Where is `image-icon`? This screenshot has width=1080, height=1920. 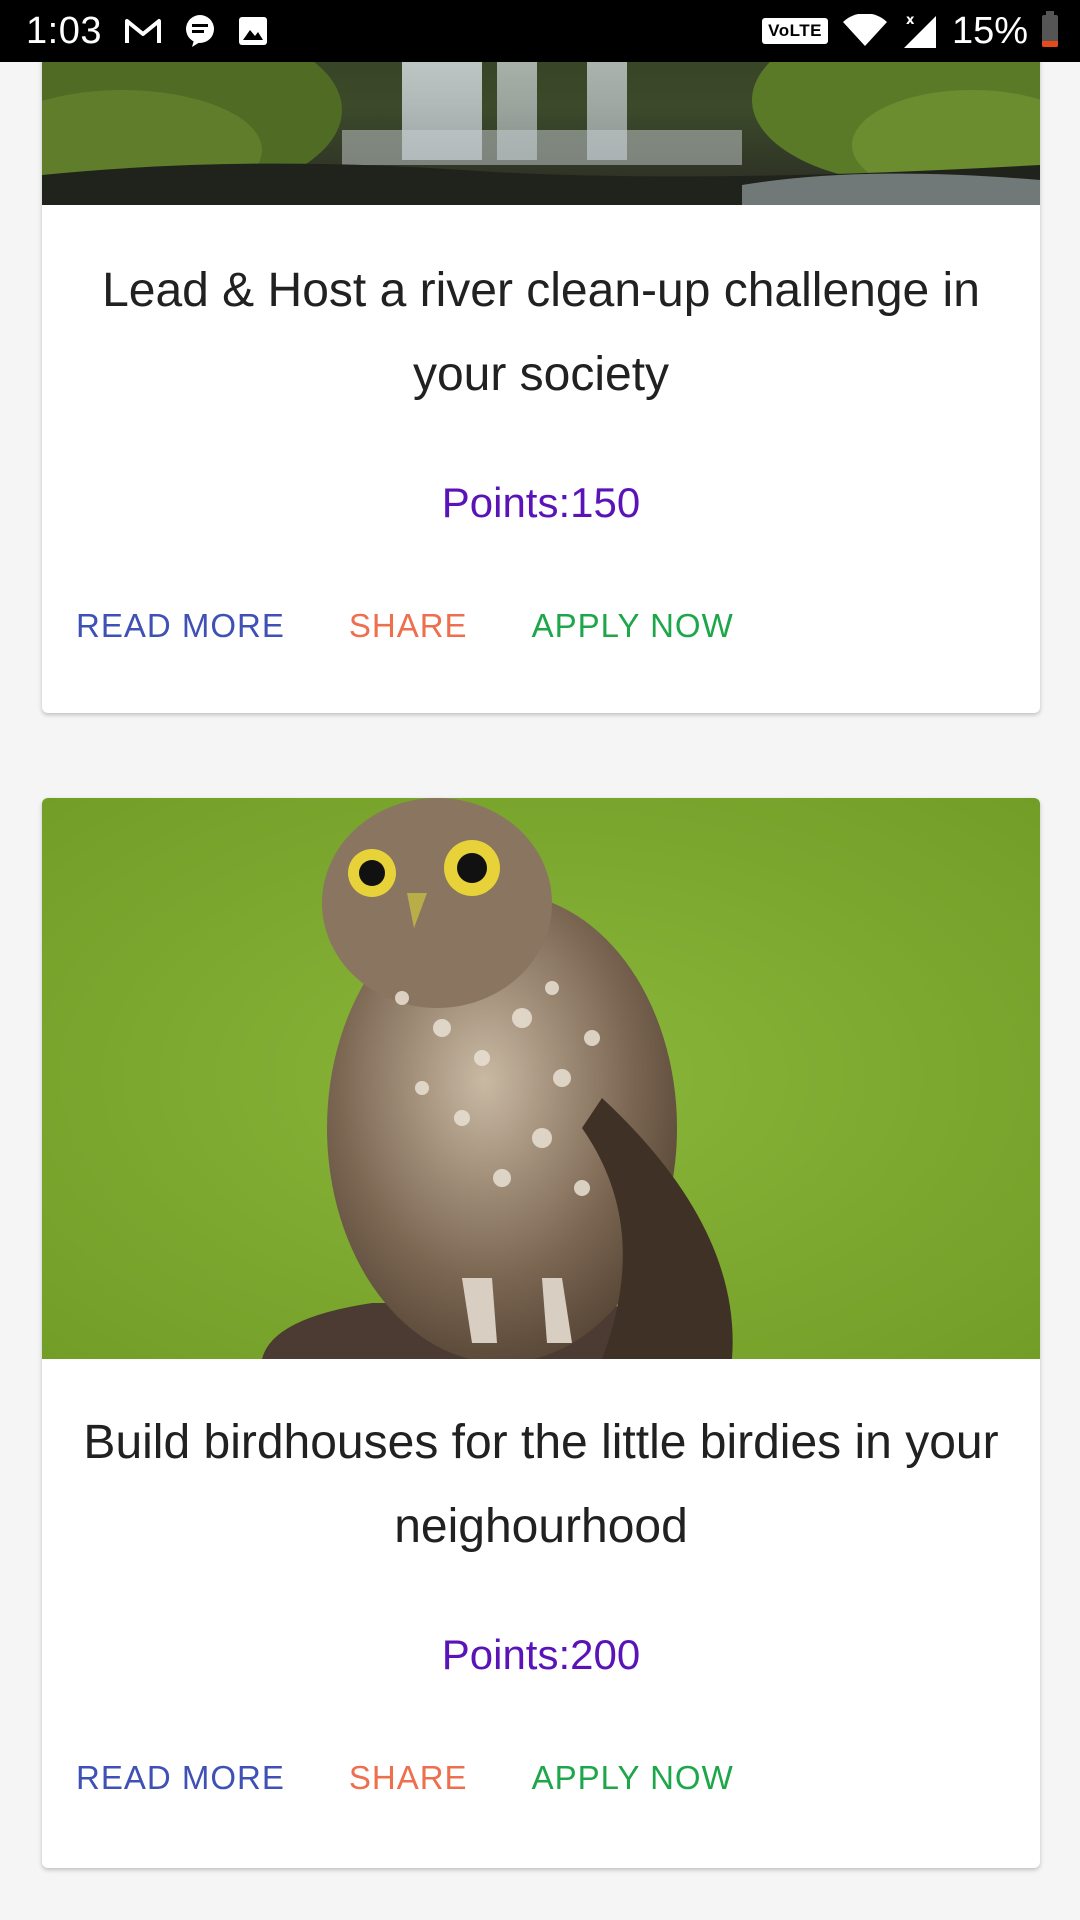
image-icon is located at coordinates (253, 31).